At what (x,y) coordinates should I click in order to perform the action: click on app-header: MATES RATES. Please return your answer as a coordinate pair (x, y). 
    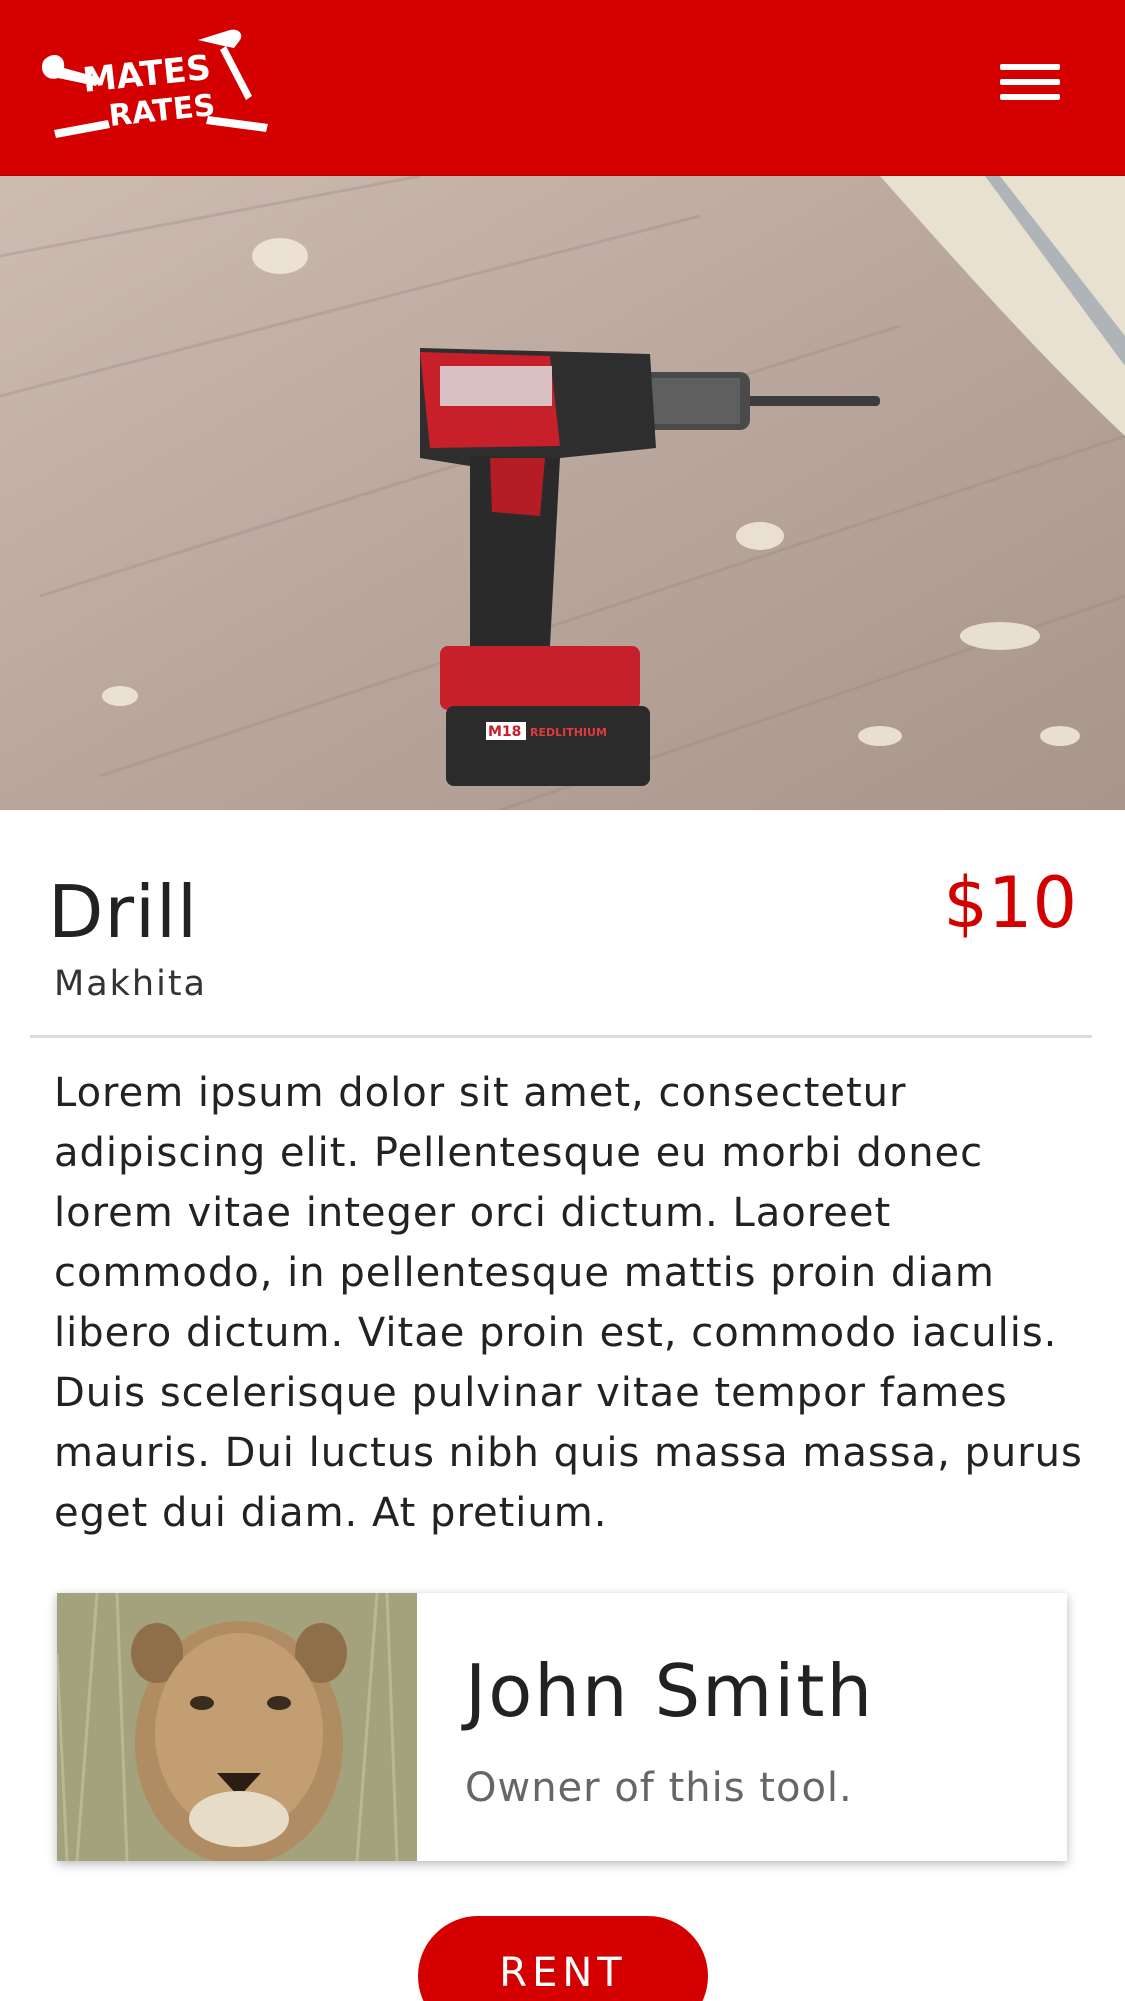
    Looking at the image, I should click on (562, 88).